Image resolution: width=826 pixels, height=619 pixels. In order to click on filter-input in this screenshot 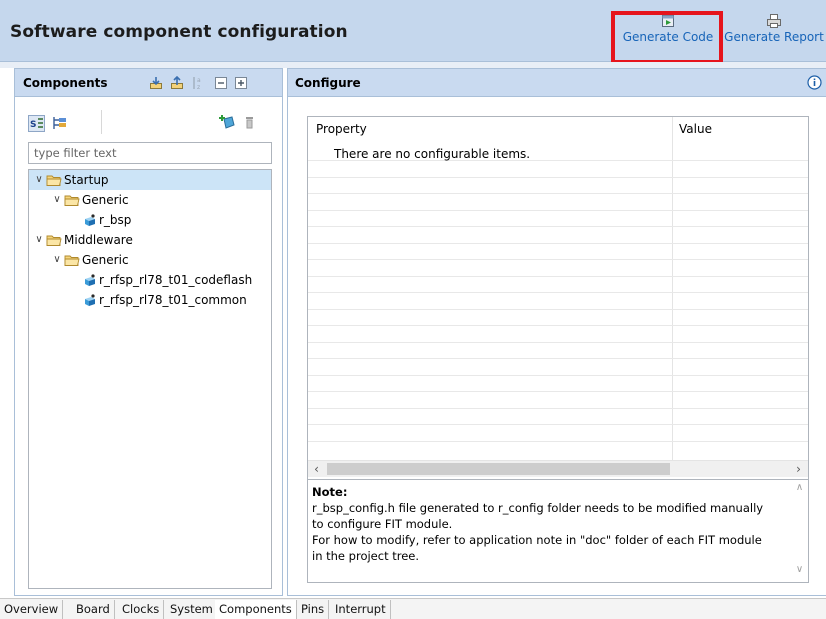, I will do `click(150, 153)`.